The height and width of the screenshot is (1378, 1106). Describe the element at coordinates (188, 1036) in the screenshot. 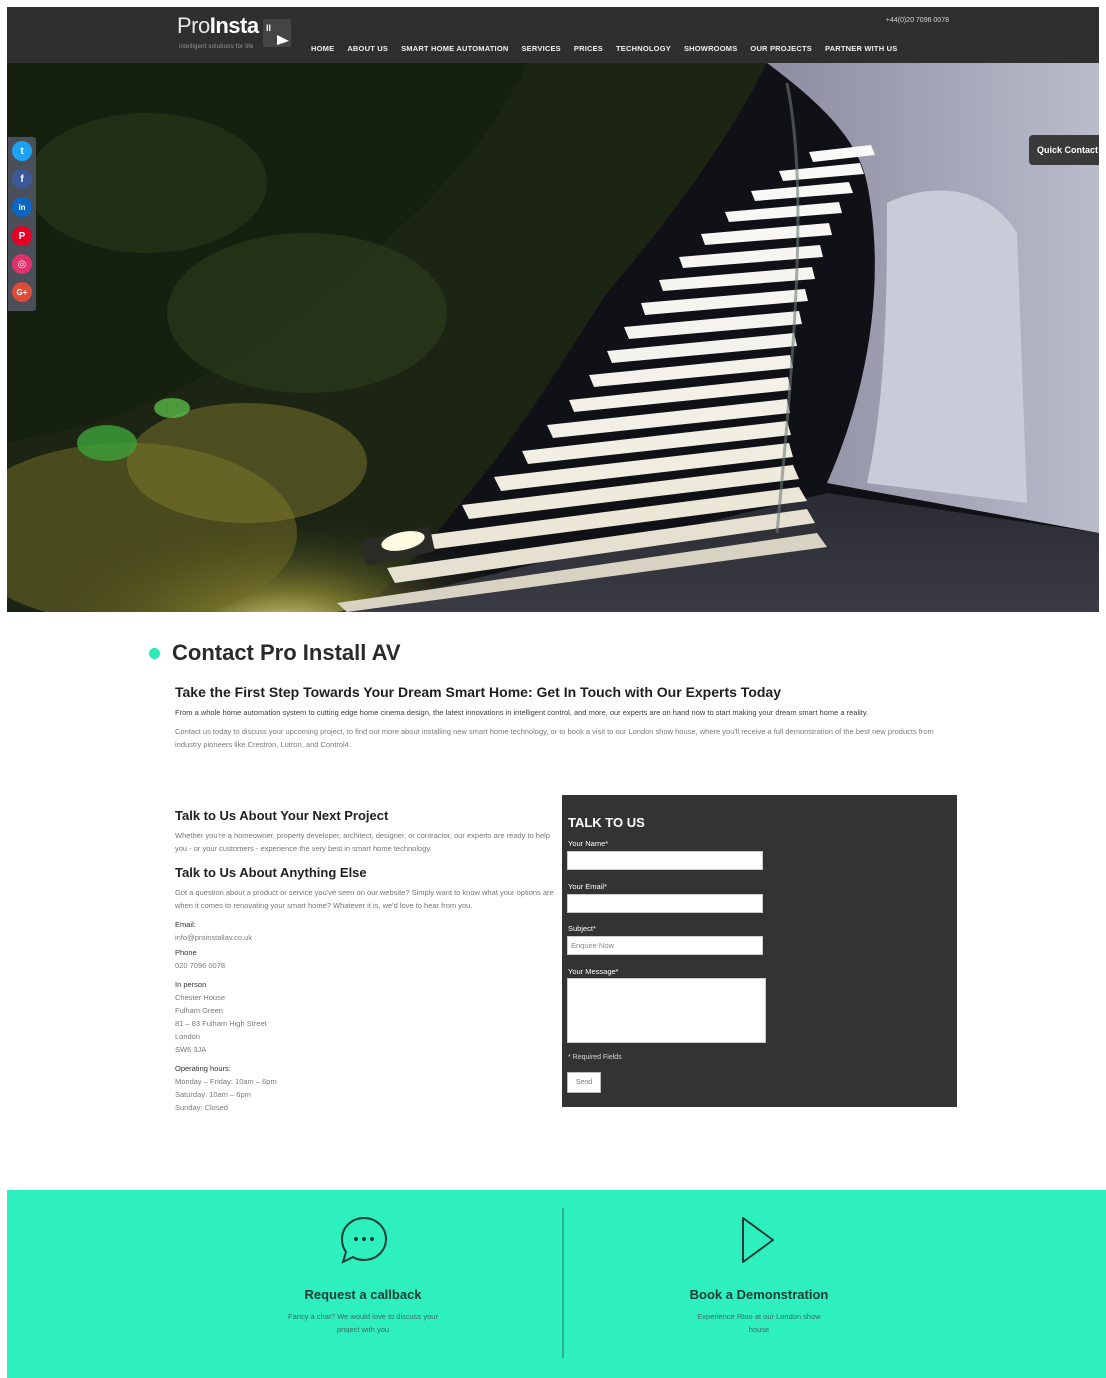

I see `address-line: London` at that location.